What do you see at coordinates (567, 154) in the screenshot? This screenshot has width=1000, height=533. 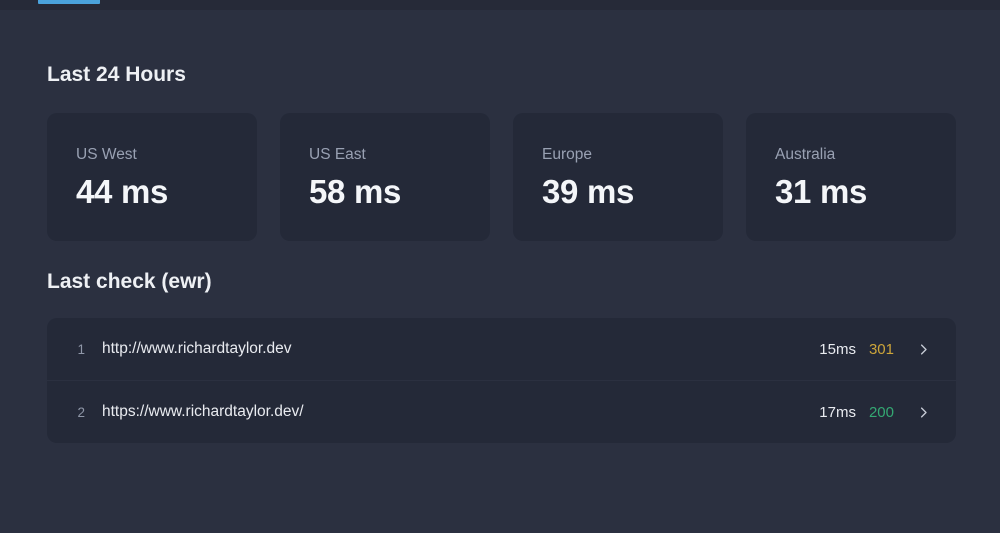 I see `region-label: Europe` at bounding box center [567, 154].